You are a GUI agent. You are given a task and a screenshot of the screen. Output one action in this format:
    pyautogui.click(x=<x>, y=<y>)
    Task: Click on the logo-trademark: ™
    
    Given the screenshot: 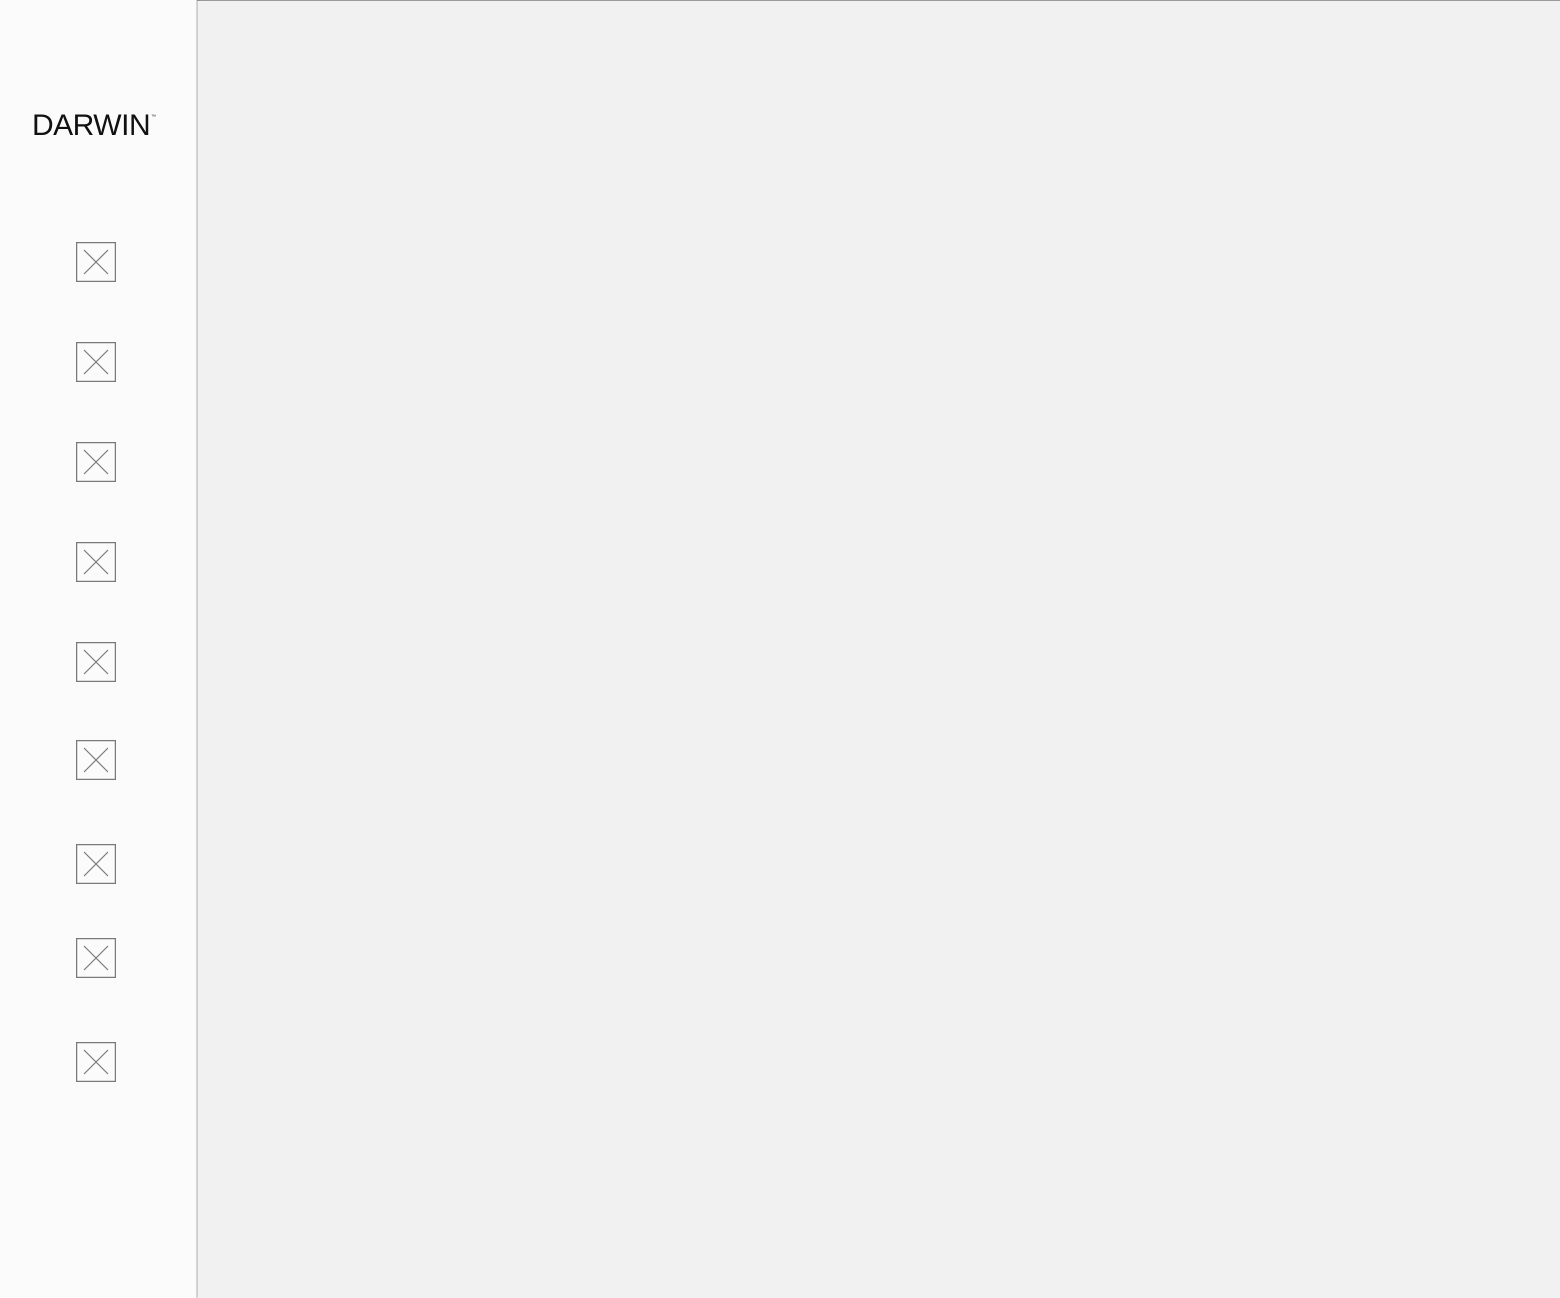 What is the action you would take?
    pyautogui.click(x=154, y=117)
    